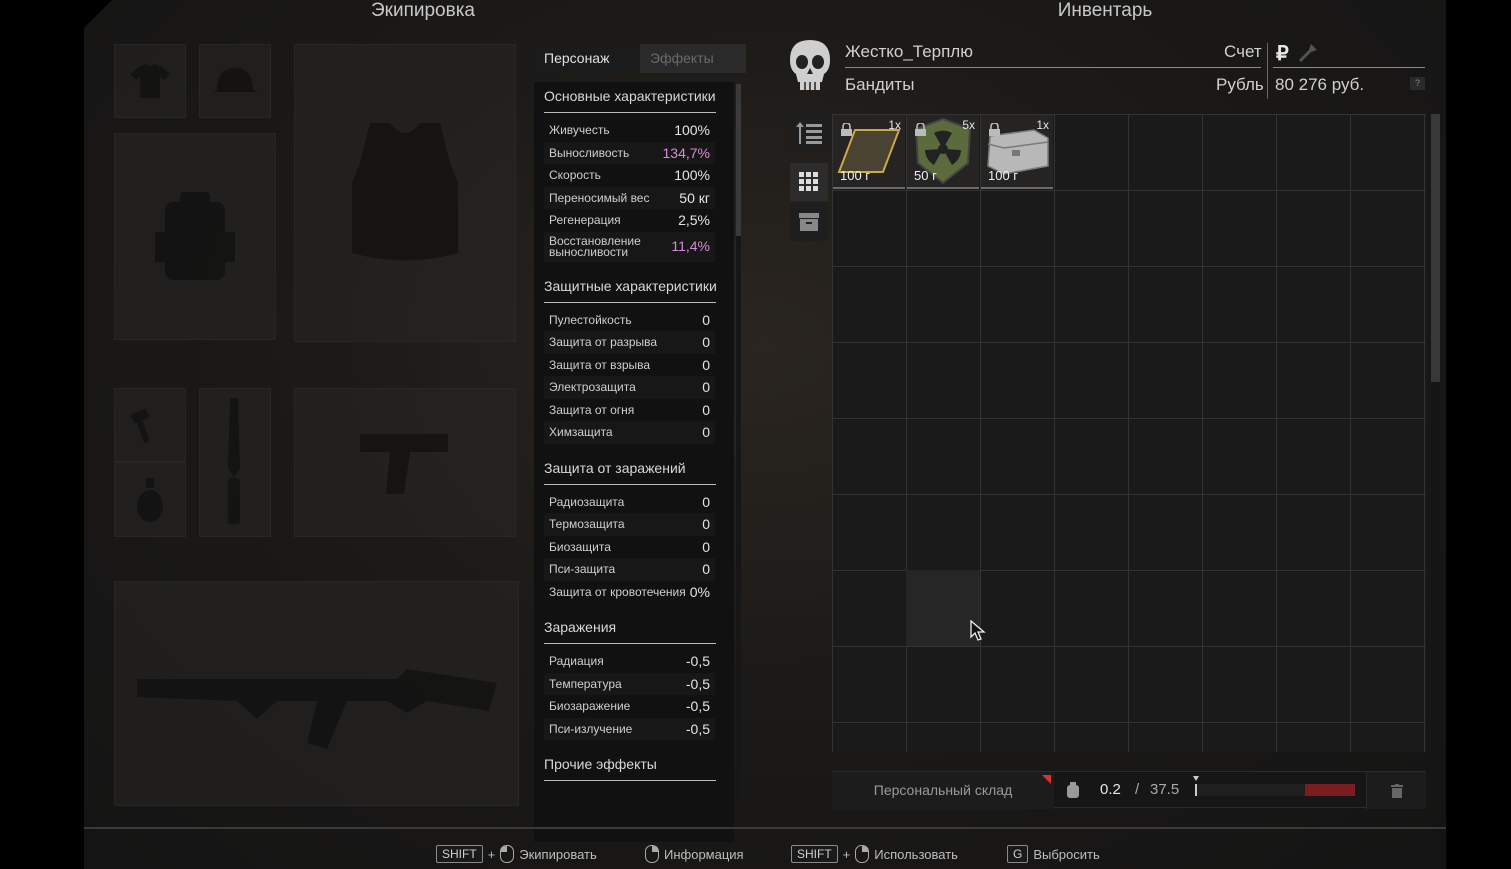  What do you see at coordinates (880, 84) in the screenshot?
I see `faction-name: Бандиты` at bounding box center [880, 84].